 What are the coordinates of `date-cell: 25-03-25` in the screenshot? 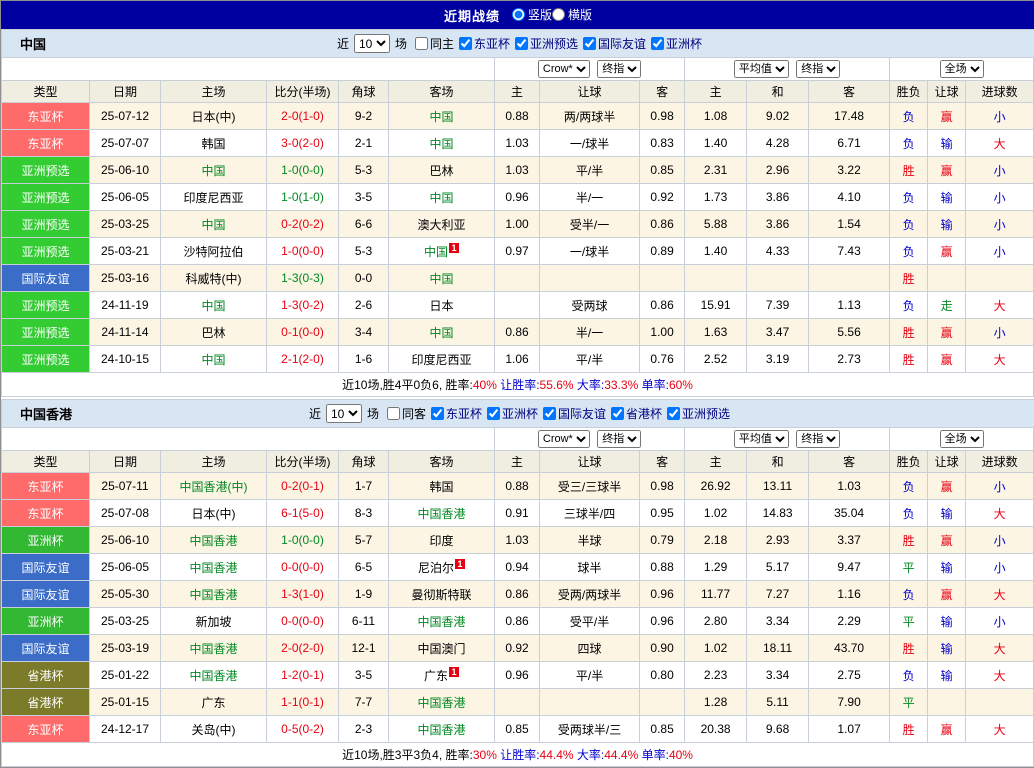 It's located at (125, 621).